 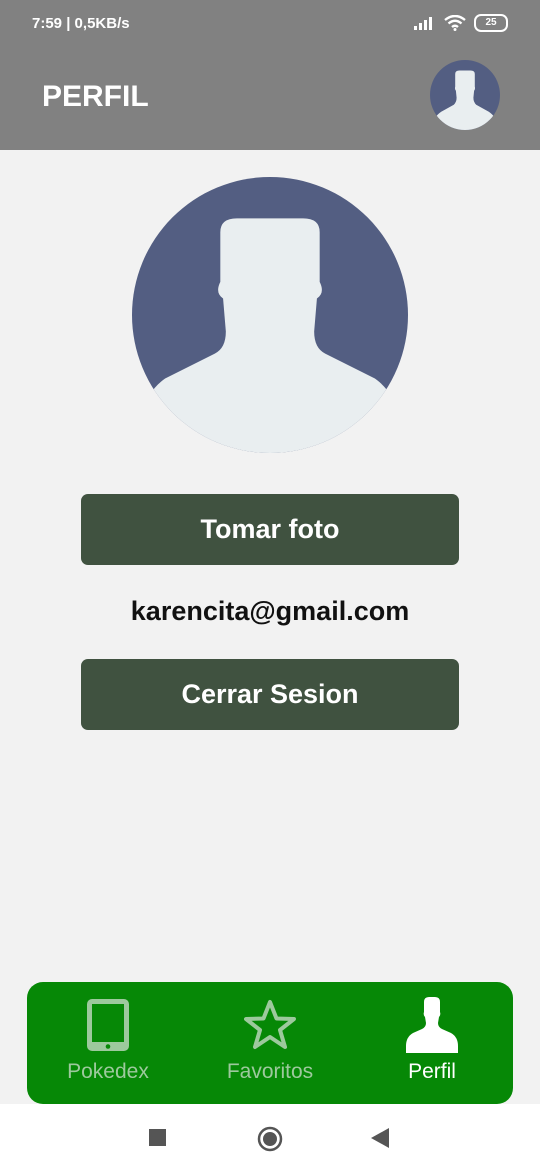 I want to click on status-bar: 7:59 | 0,5KB/s 25, so click(x=270, y=24).